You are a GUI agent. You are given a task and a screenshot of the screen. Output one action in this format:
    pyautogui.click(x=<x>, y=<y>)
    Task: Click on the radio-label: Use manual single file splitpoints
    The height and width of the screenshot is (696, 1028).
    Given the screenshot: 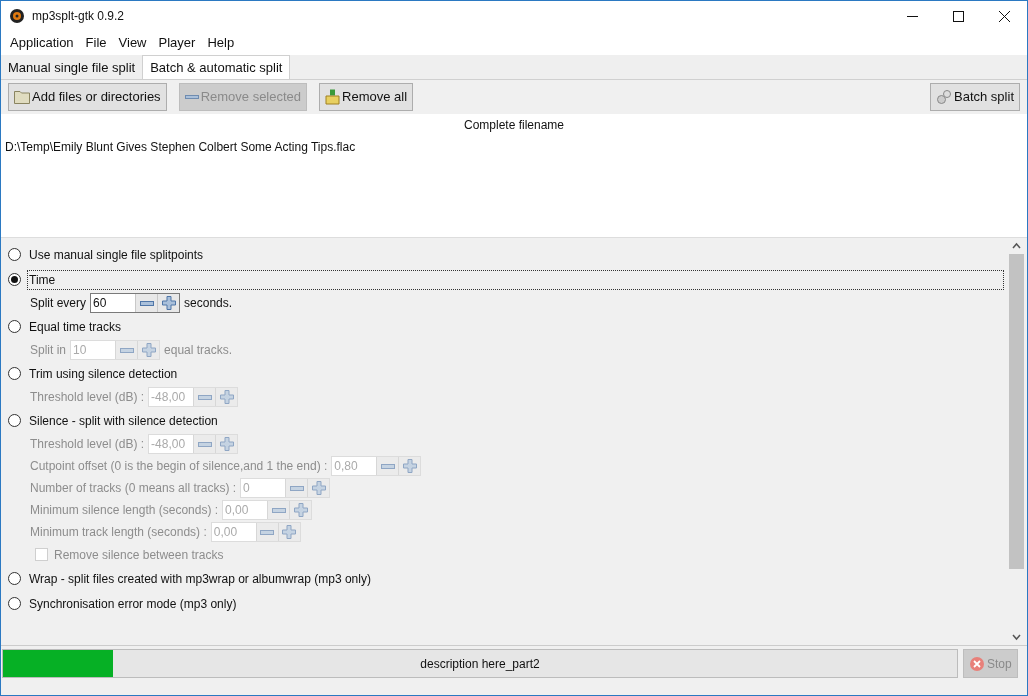 What is the action you would take?
    pyautogui.click(x=116, y=254)
    